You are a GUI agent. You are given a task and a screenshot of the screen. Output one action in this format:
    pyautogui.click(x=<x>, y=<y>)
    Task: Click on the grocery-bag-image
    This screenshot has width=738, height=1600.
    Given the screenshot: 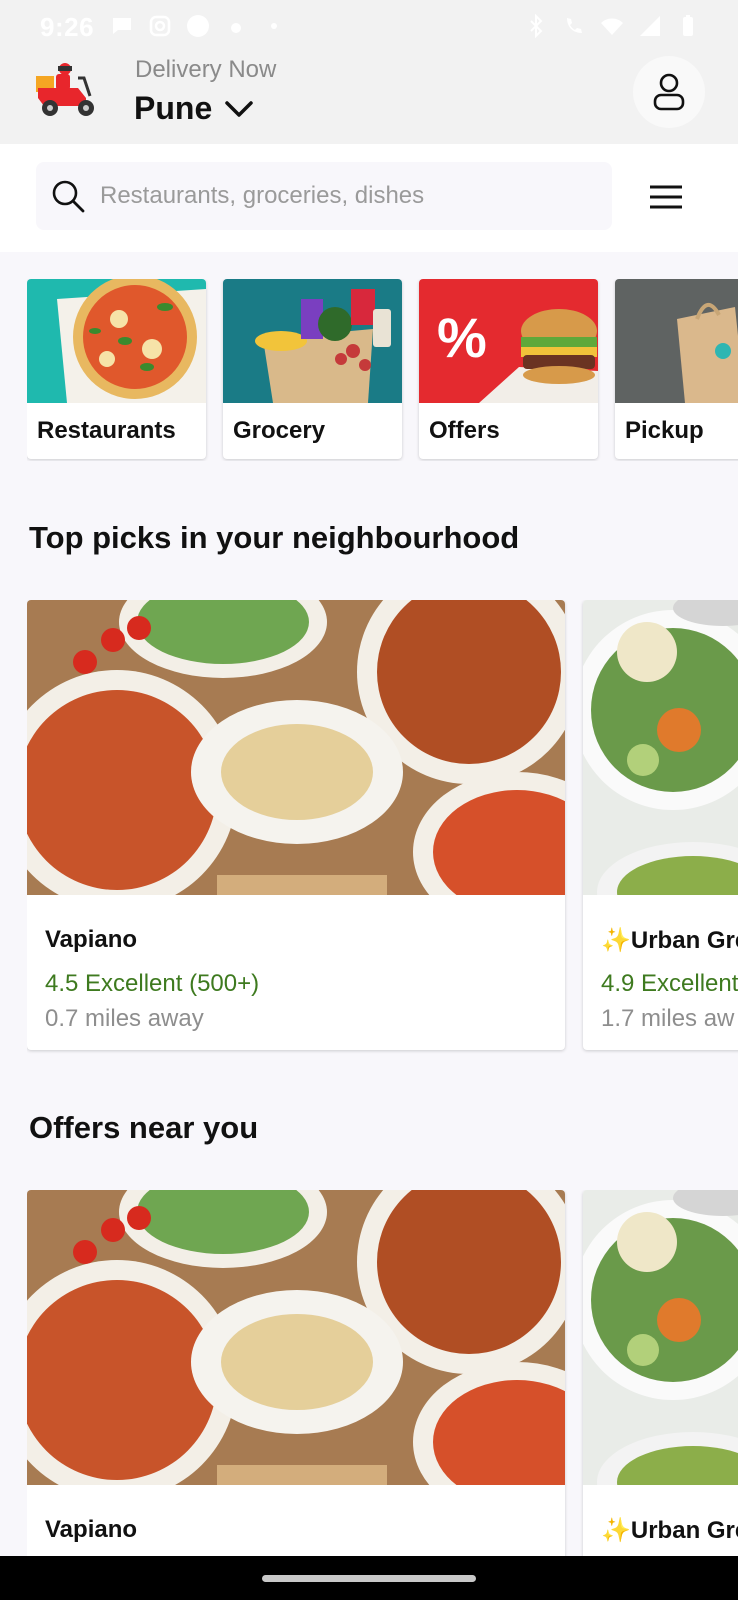 What is the action you would take?
    pyautogui.click(x=312, y=341)
    